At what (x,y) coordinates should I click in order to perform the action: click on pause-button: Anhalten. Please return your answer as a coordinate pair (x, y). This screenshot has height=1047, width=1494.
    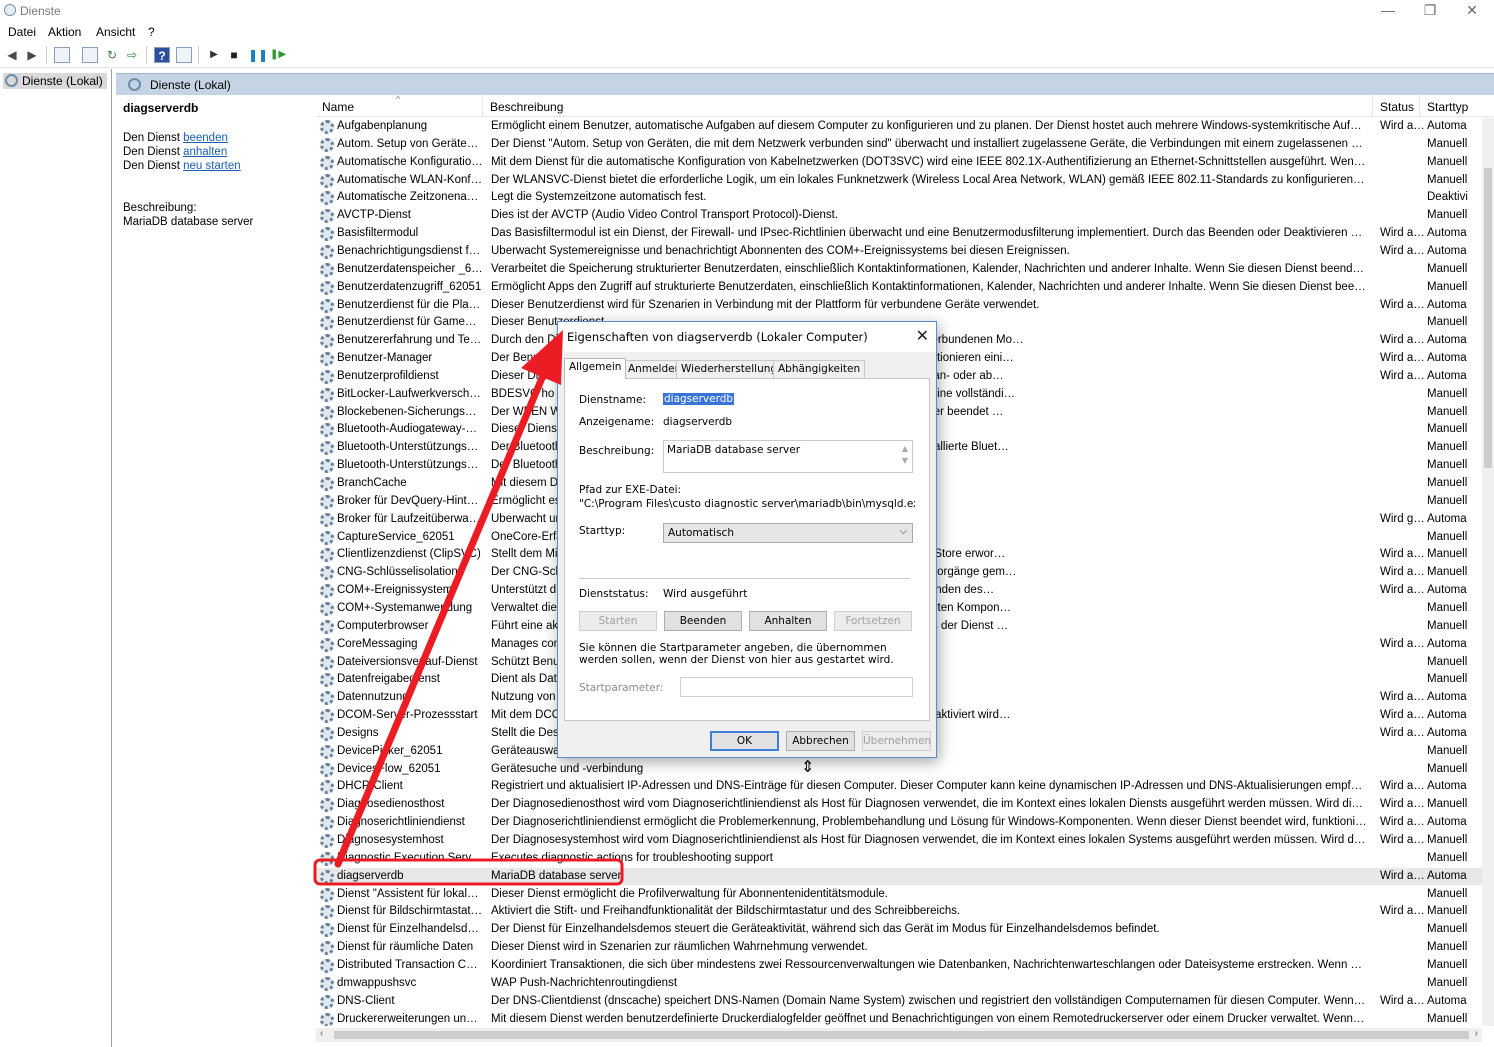
    Looking at the image, I should click on (788, 621).